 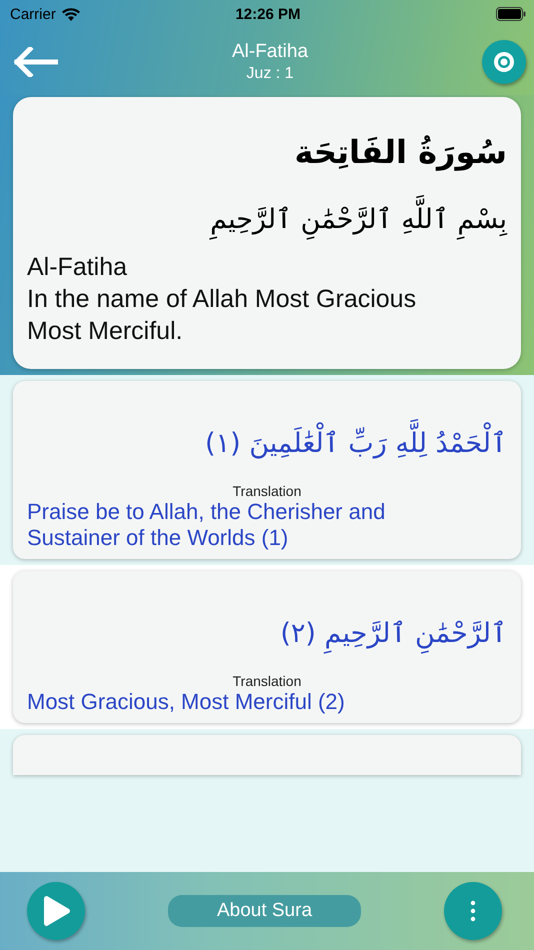 I want to click on verse-translation: Most Gracious, Most Merciful (2), so click(x=186, y=702).